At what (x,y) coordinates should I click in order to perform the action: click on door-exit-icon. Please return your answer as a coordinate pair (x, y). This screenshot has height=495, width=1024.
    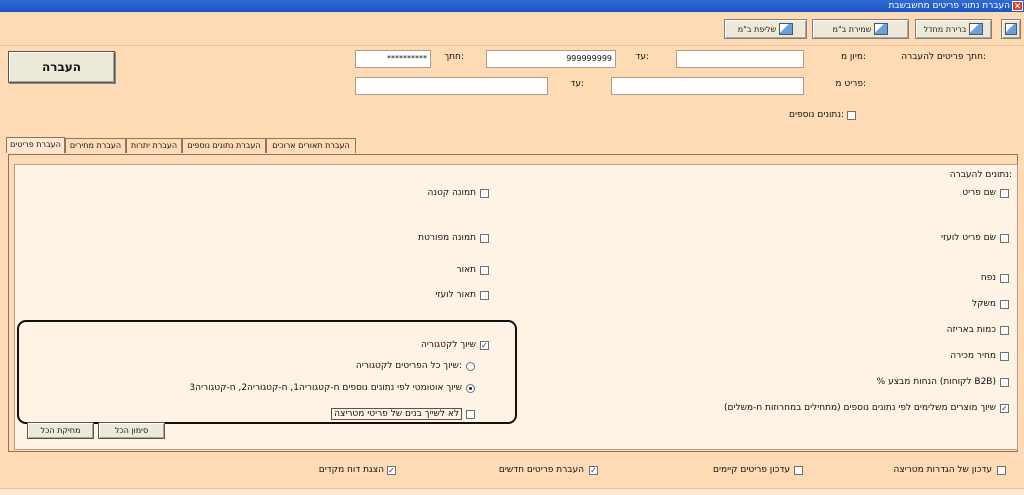
    Looking at the image, I should click on (1011, 29).